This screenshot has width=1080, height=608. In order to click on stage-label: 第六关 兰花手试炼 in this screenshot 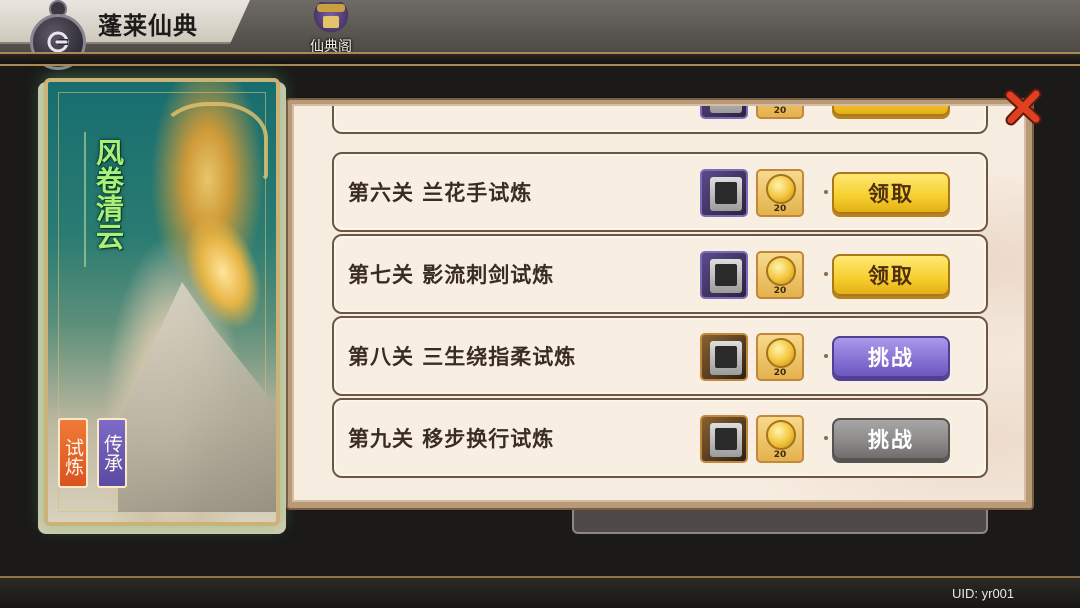, I will do `click(440, 193)`.